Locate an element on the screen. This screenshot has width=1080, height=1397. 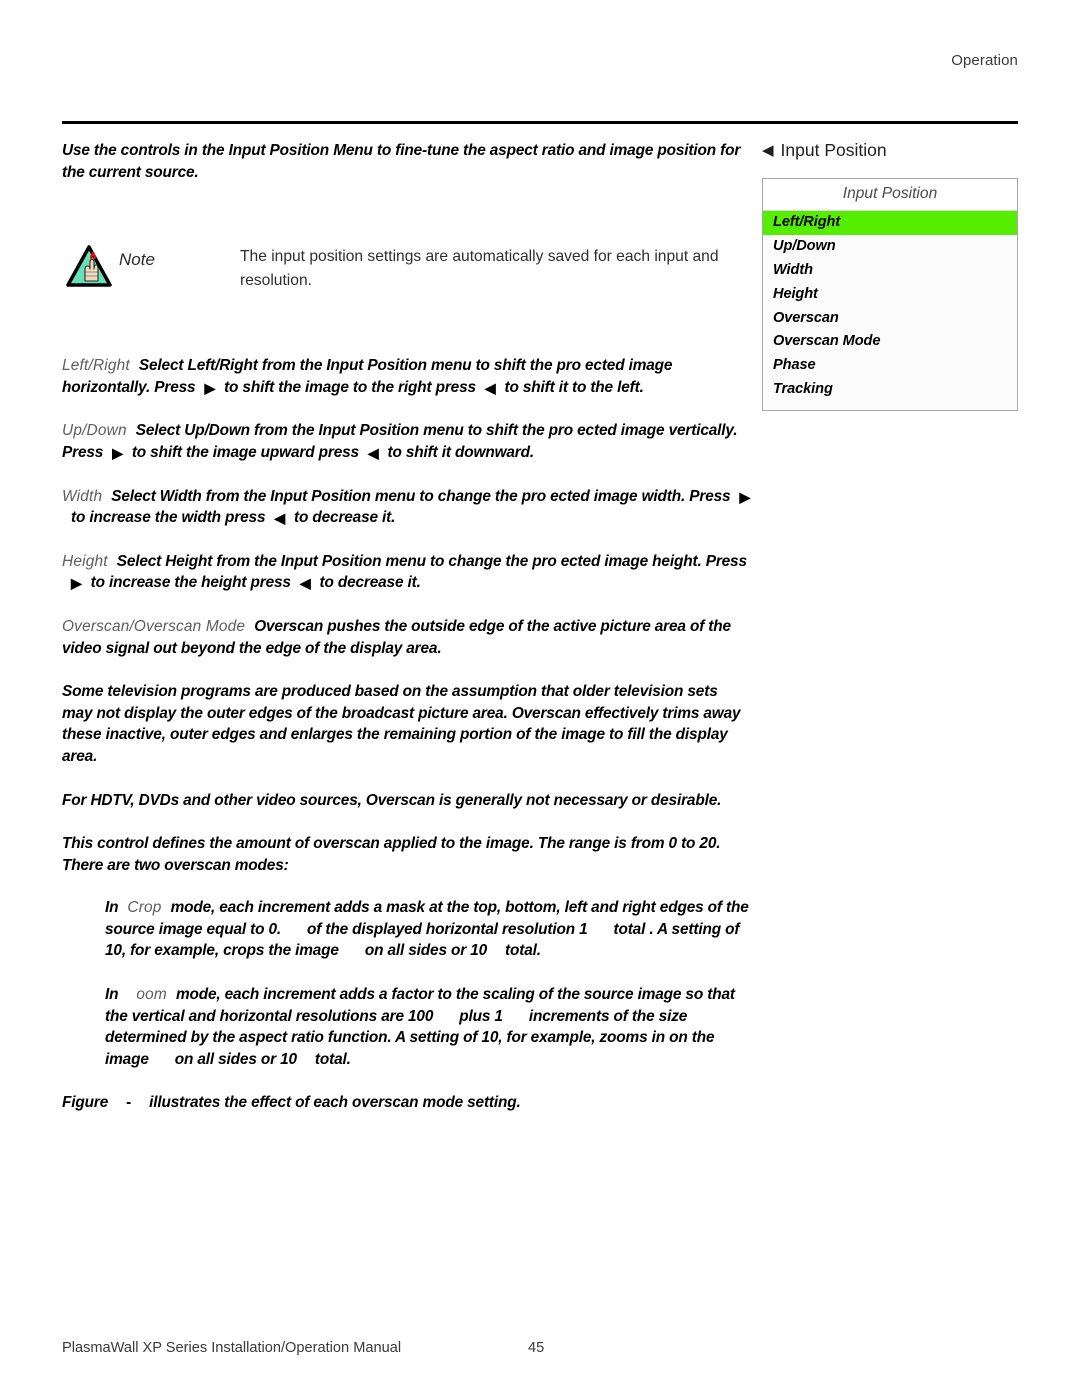
paragraph-left-right-part3: to shift it to the left. is located at coordinates (574, 387).